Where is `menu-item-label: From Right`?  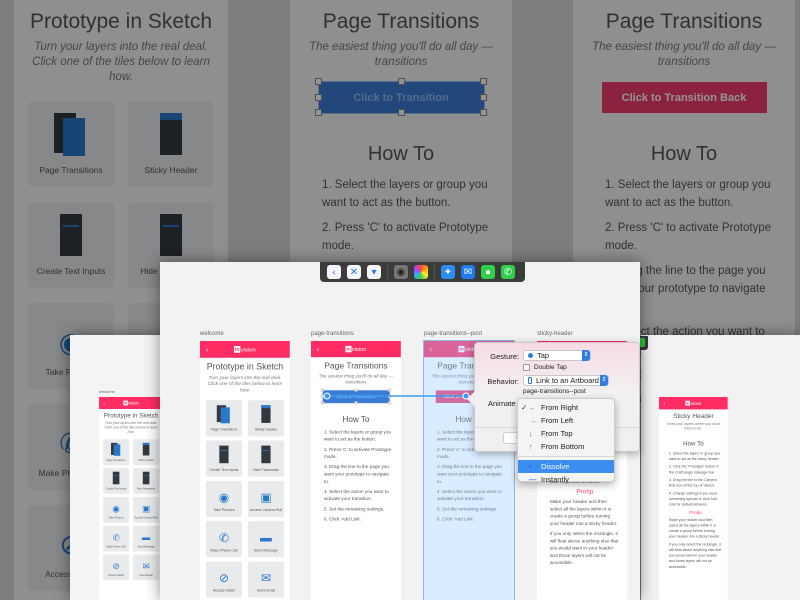 menu-item-label: From Right is located at coordinates (560, 407).